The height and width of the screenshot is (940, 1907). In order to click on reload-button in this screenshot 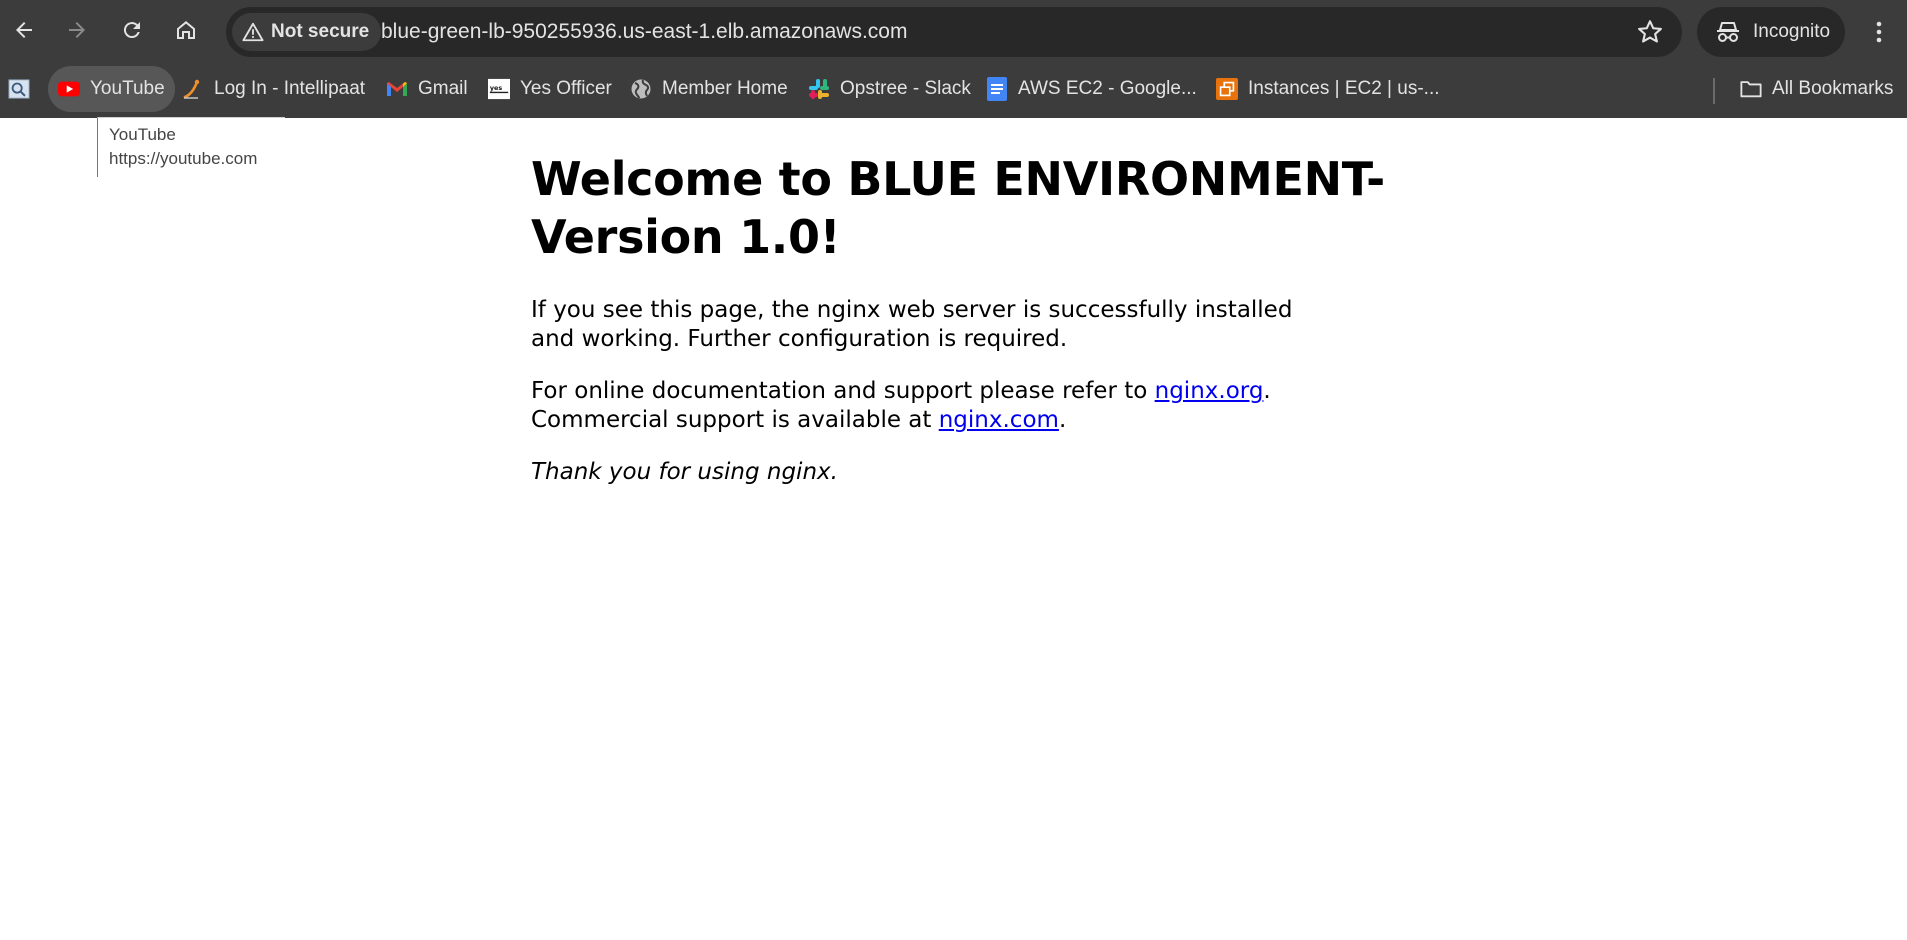, I will do `click(132, 30)`.